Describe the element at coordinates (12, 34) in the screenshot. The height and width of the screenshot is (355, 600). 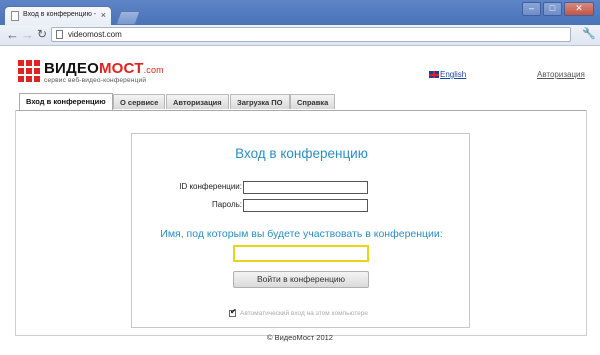
I see `back-arrow-icon: ←` at that location.